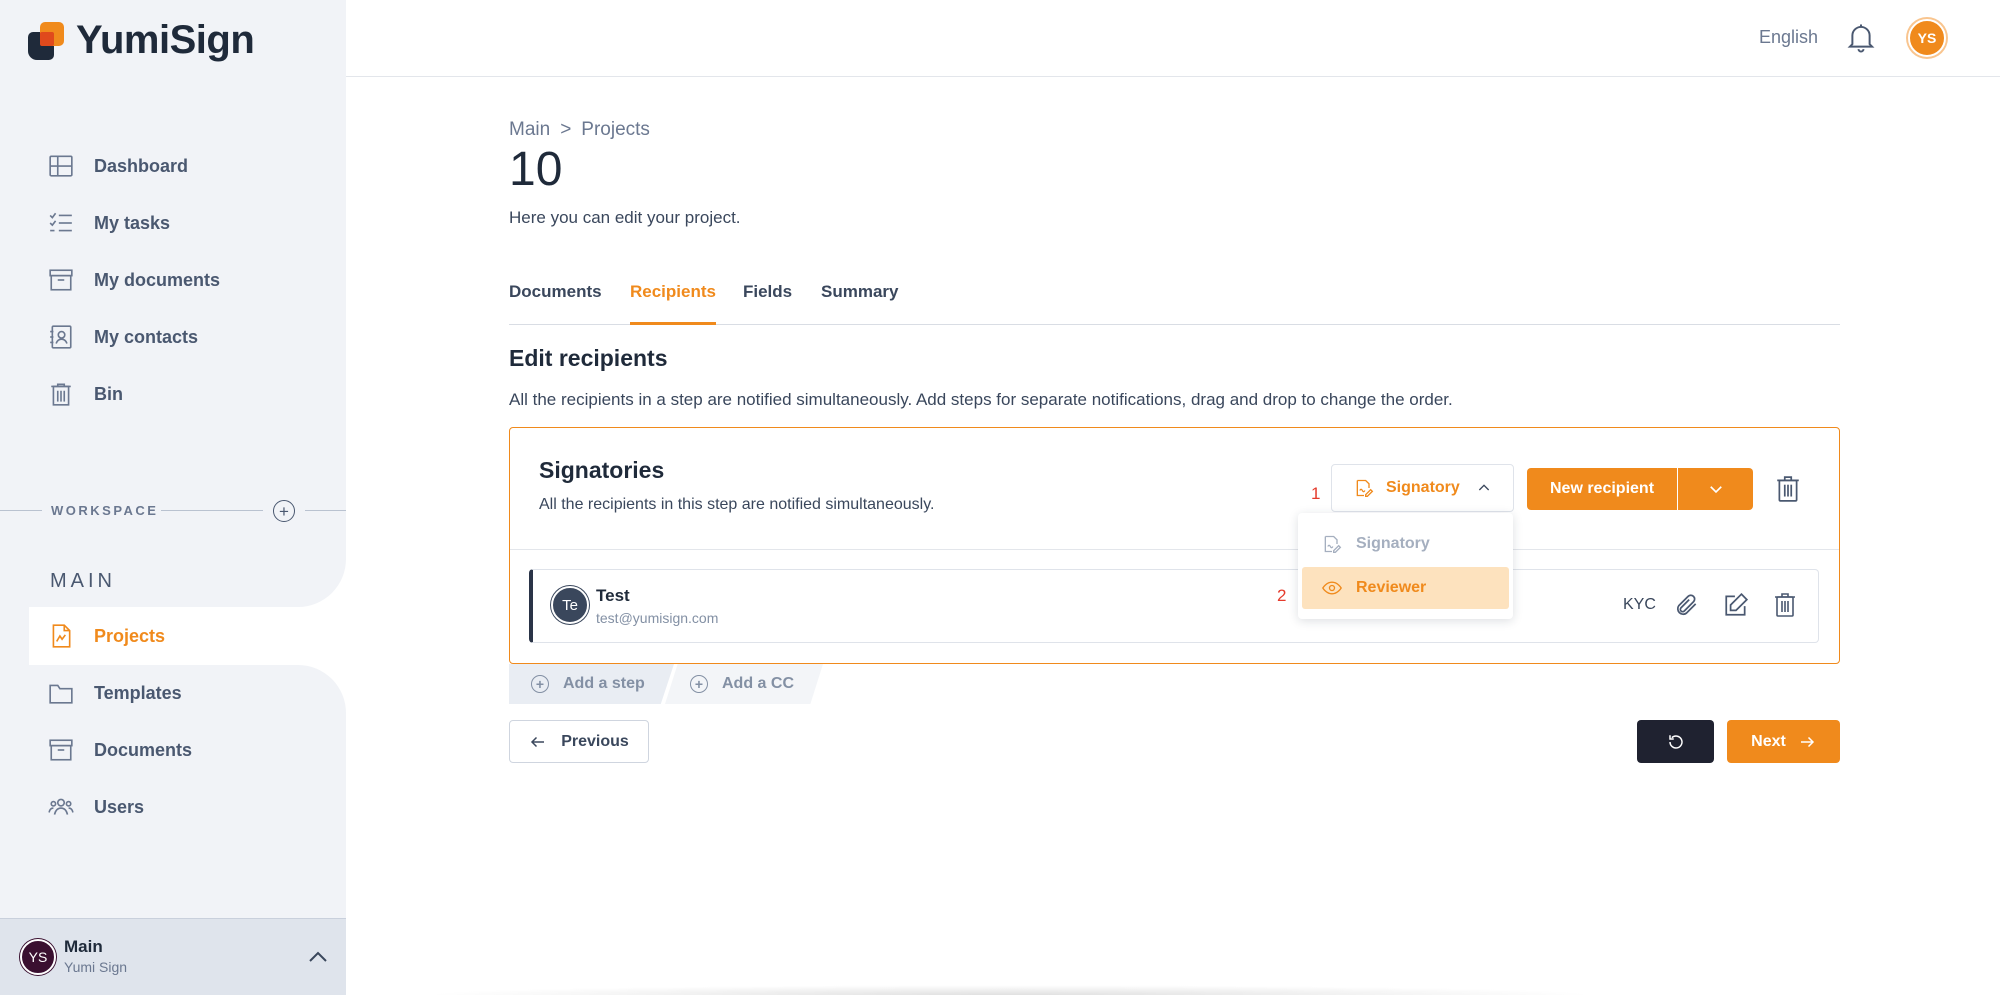 This screenshot has height=995, width=2000. I want to click on next-button: Next, so click(1783, 741).